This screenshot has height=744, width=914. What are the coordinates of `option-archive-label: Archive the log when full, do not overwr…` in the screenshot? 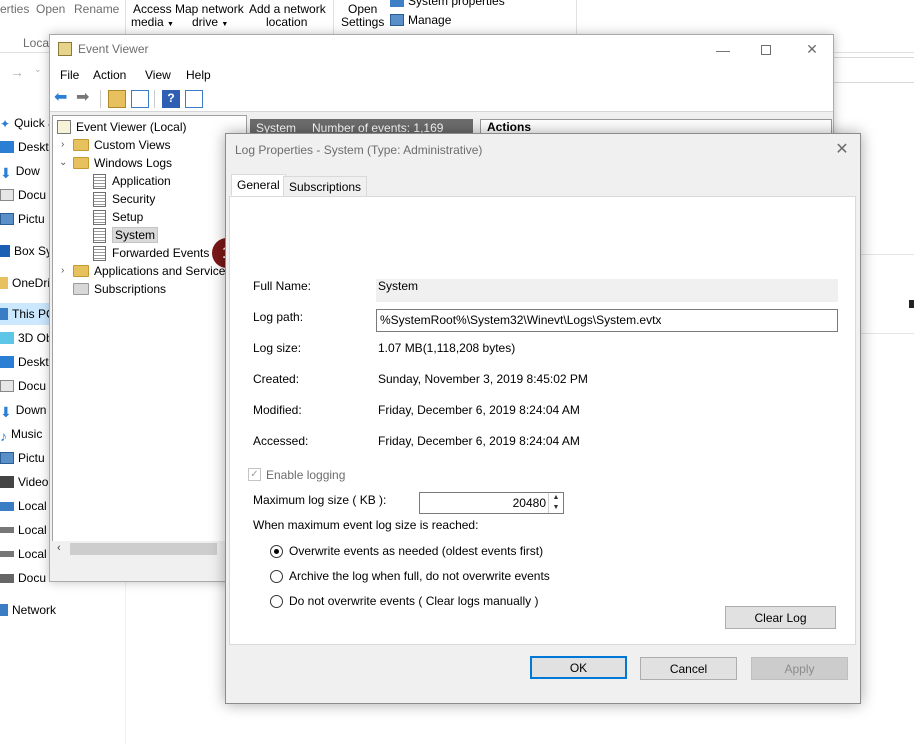 It's located at (419, 576).